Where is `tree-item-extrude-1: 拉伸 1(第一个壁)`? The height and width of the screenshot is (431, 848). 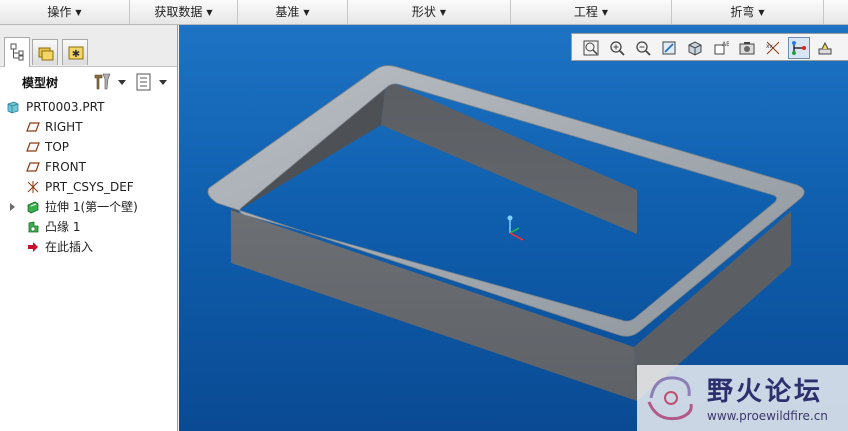 tree-item-extrude-1: 拉伸 1(第一个壁) is located at coordinates (93, 207).